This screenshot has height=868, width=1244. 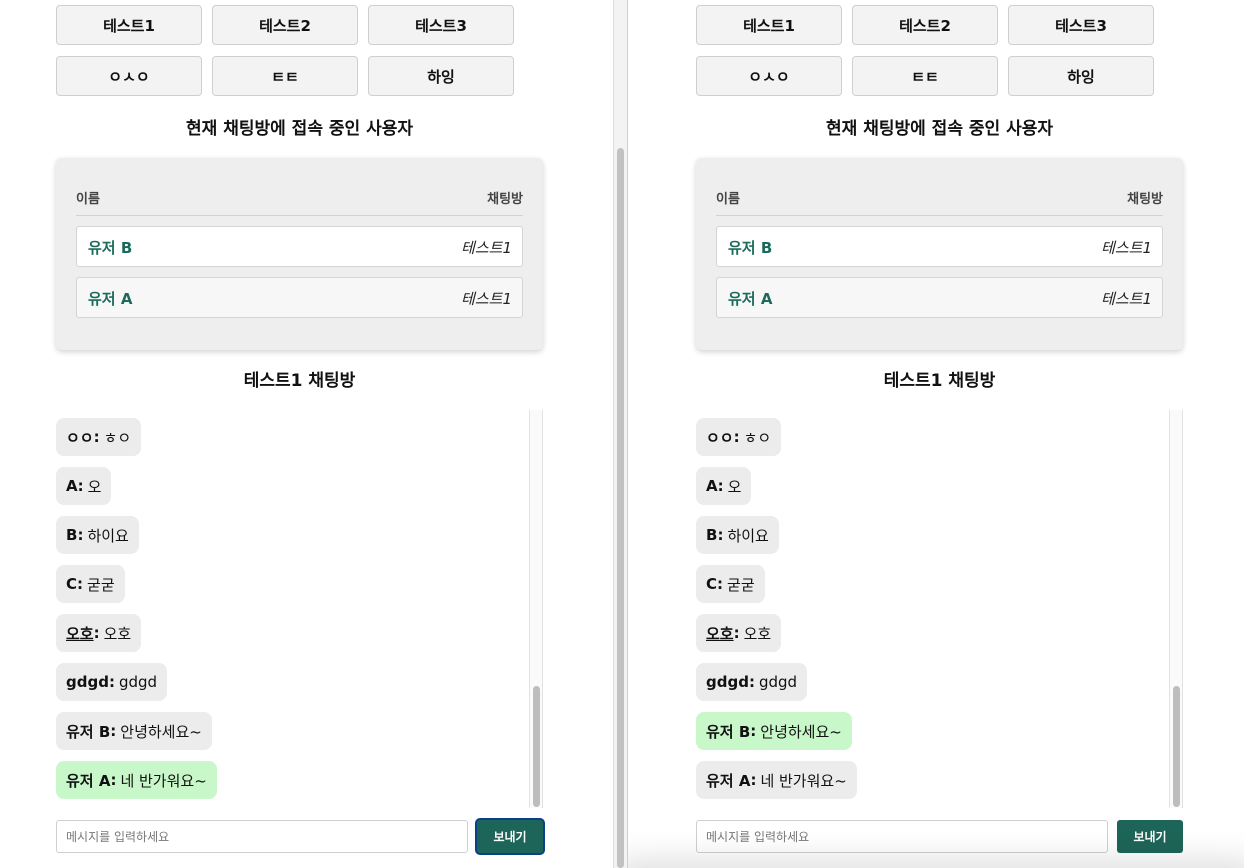 What do you see at coordinates (99, 633) in the screenshot?
I see `chat-message: 오호` at bounding box center [99, 633].